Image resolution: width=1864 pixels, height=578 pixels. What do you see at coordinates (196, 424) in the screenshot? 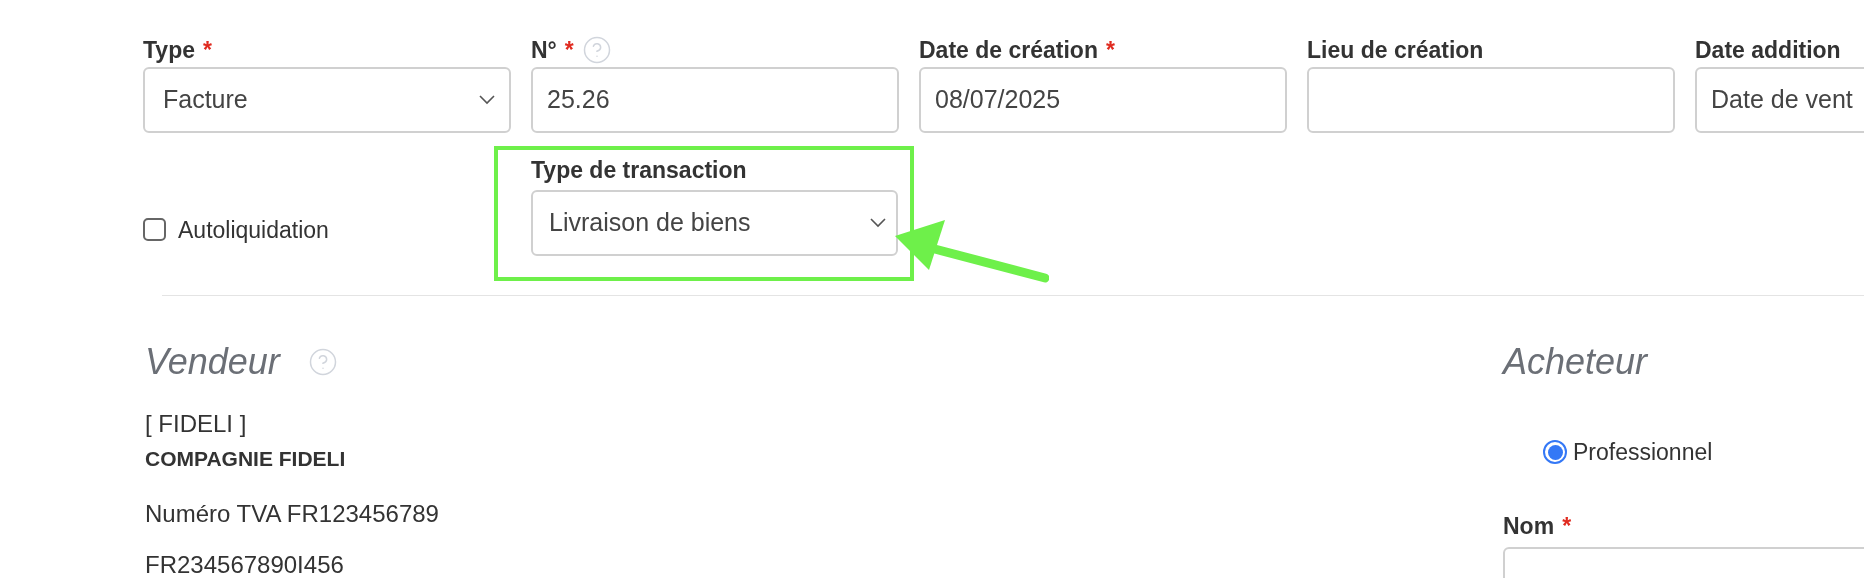
I see `seller-code: [ FIDELI ]` at bounding box center [196, 424].